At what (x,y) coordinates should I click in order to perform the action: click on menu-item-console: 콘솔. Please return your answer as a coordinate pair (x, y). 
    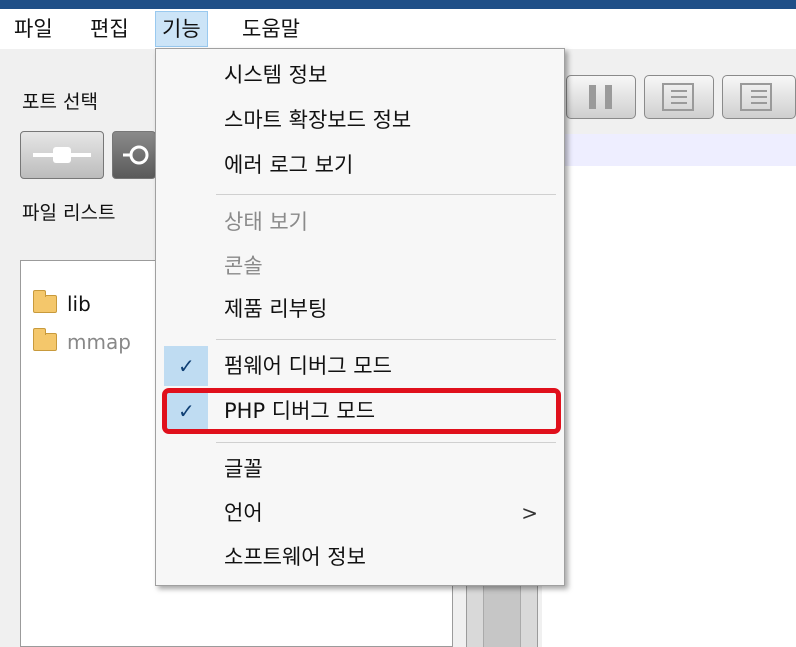
    Looking at the image, I should click on (360, 266).